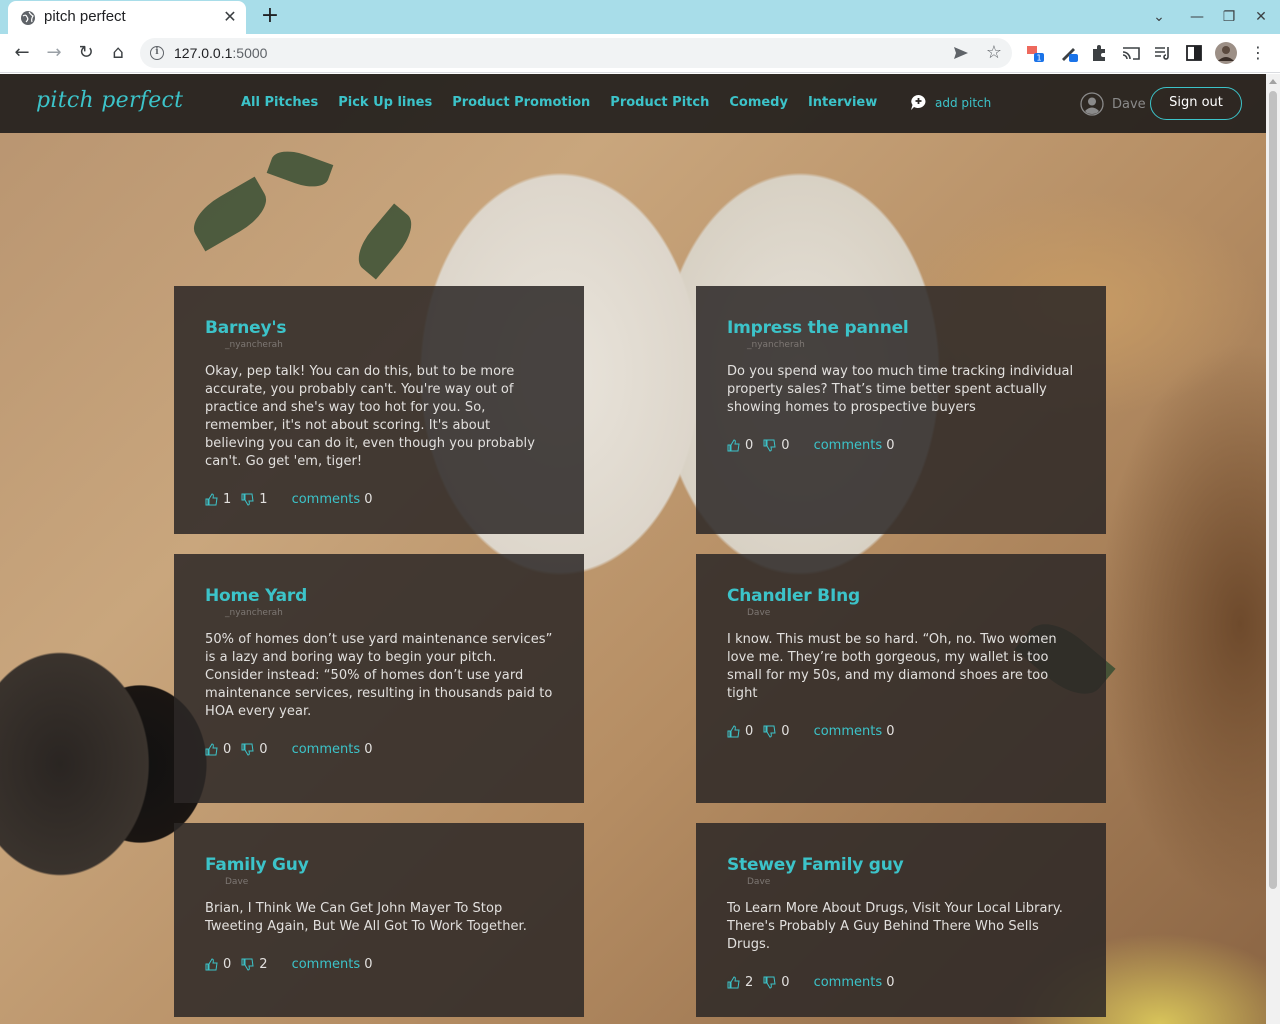 The width and height of the screenshot is (1280, 1024). What do you see at coordinates (54, 53) in the screenshot?
I see `forward-icon: →` at bounding box center [54, 53].